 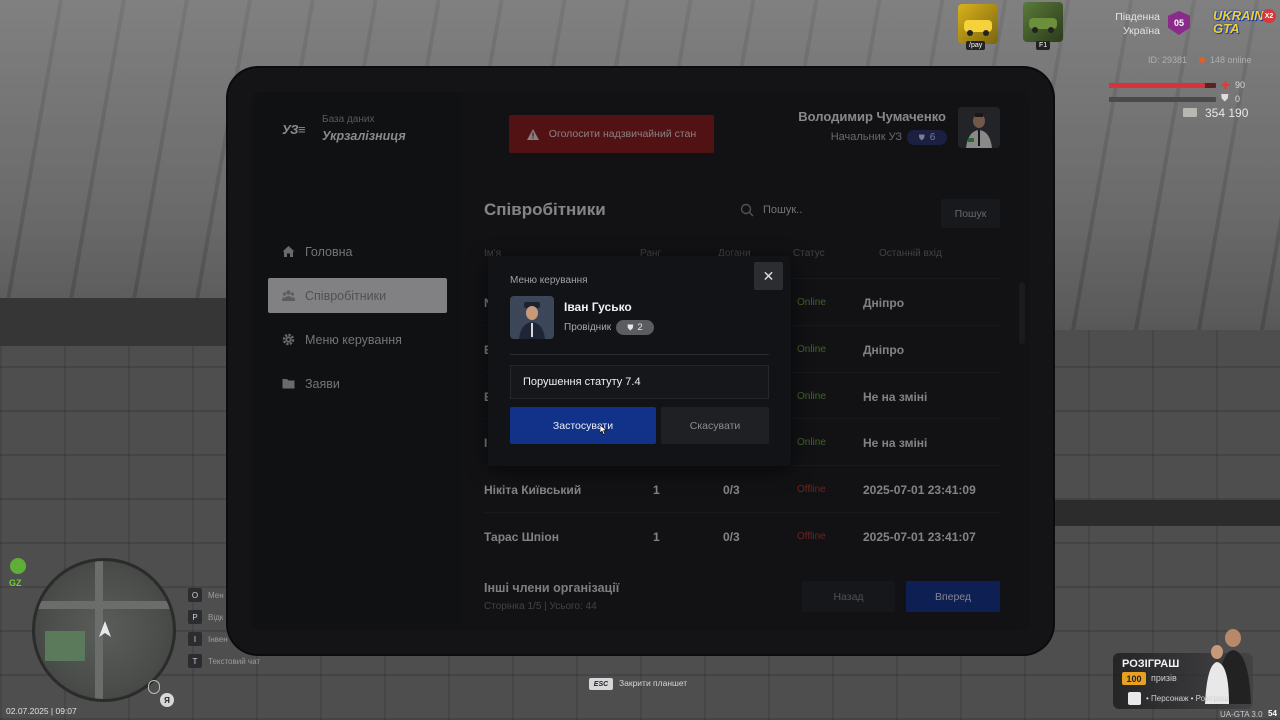 What do you see at coordinates (1227, 113) in the screenshot?
I see `money-value: 354 190` at bounding box center [1227, 113].